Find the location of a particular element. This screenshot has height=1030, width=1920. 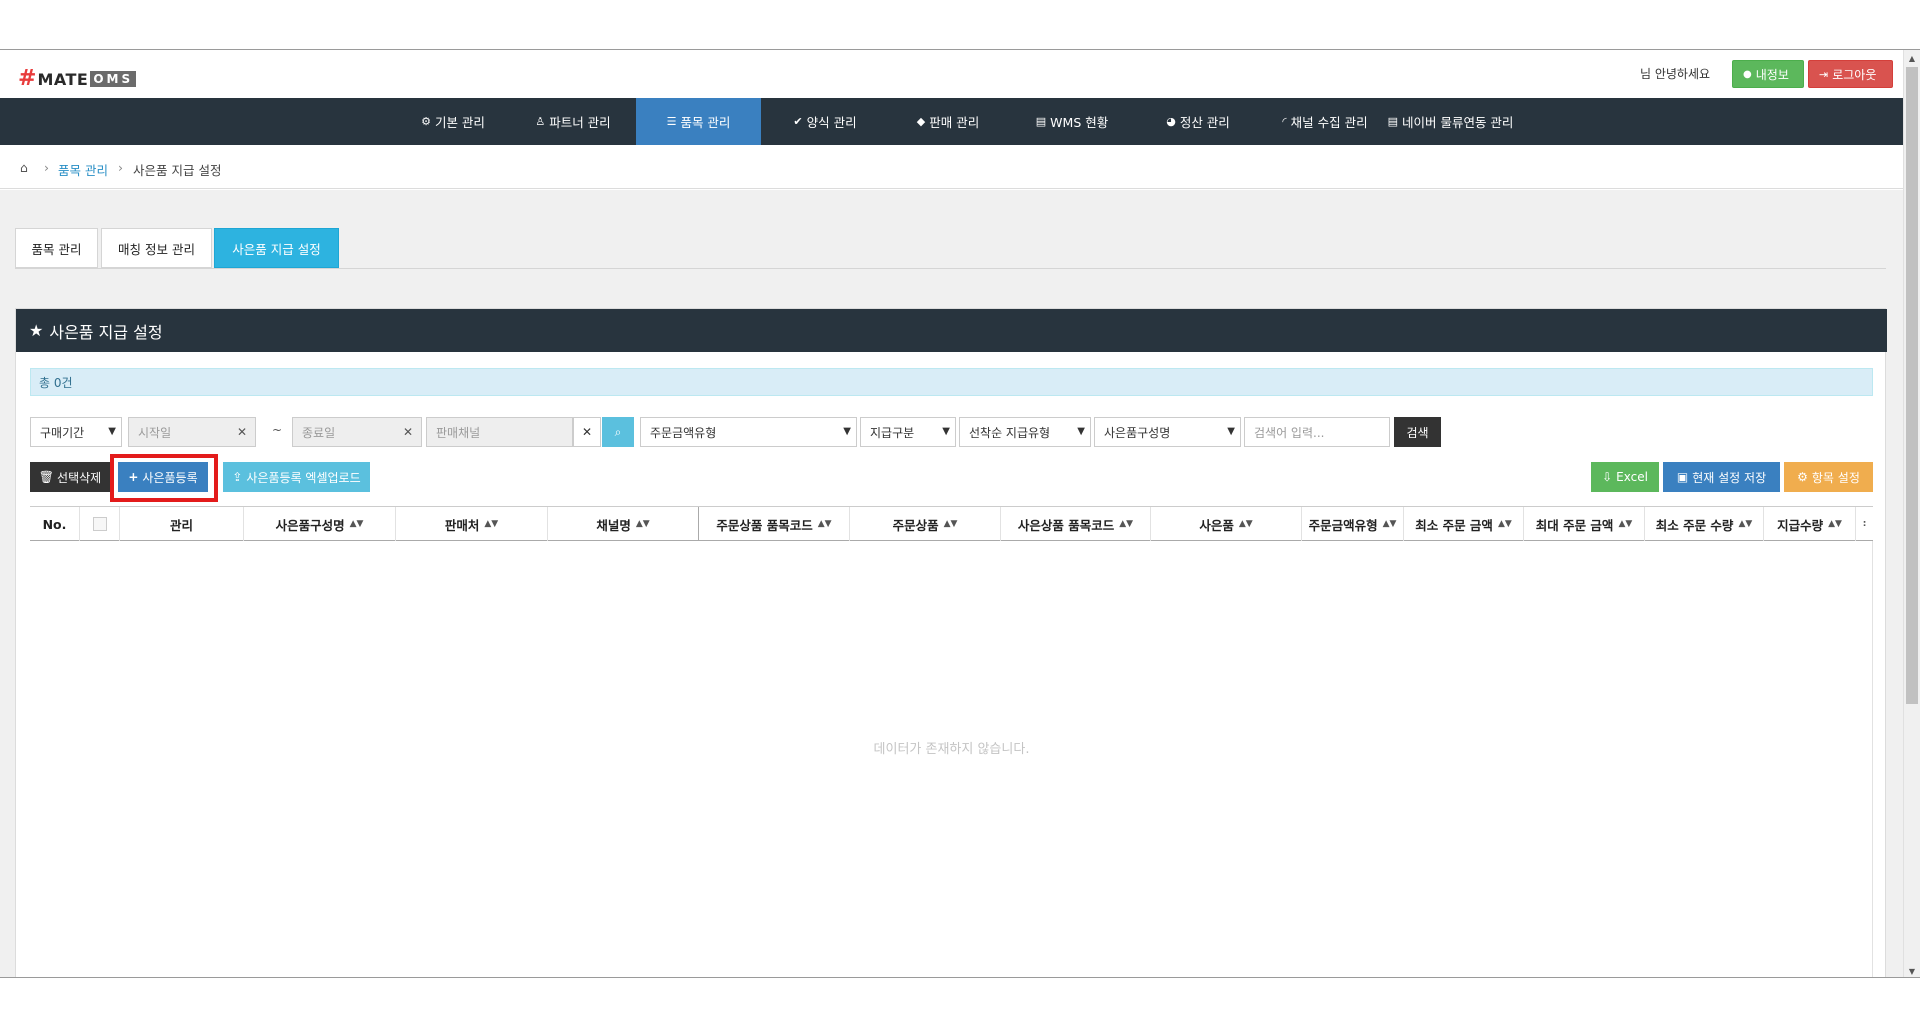

breadcrumb-link-products: 품목 관리 is located at coordinates (83, 169).